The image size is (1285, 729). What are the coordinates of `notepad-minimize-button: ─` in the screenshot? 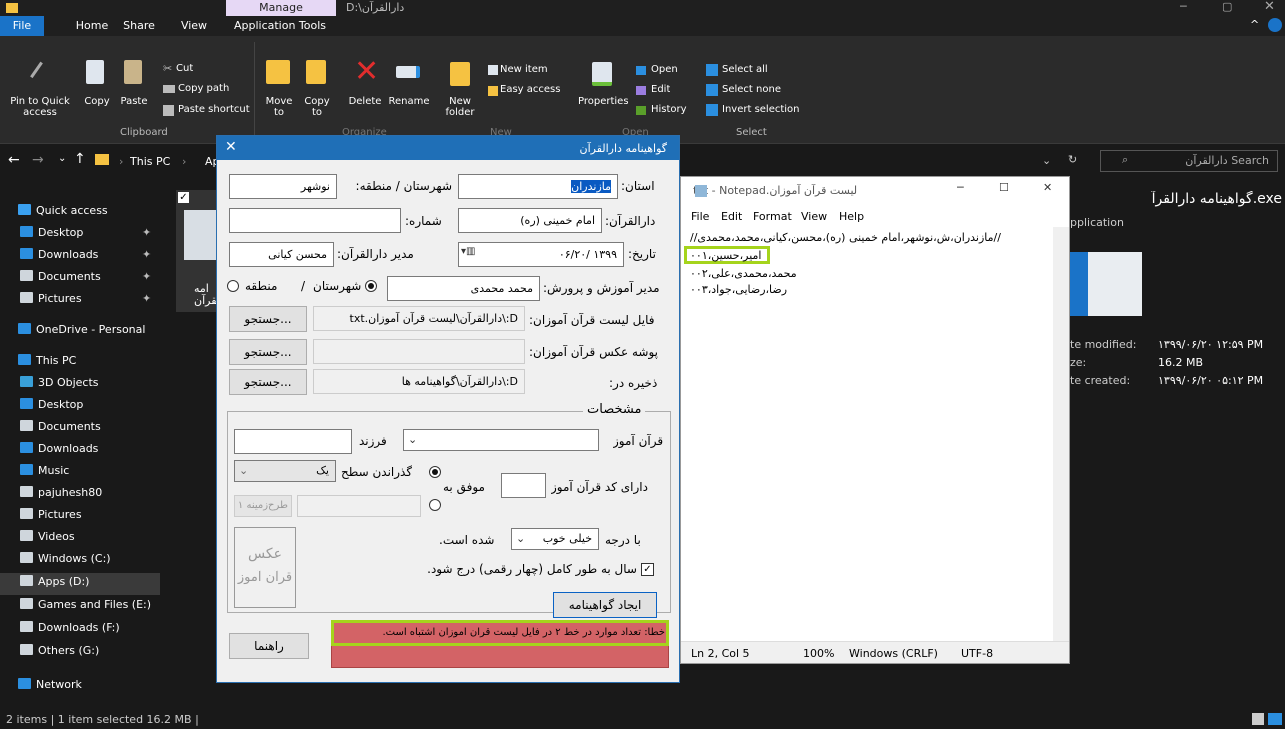 It's located at (960, 187).